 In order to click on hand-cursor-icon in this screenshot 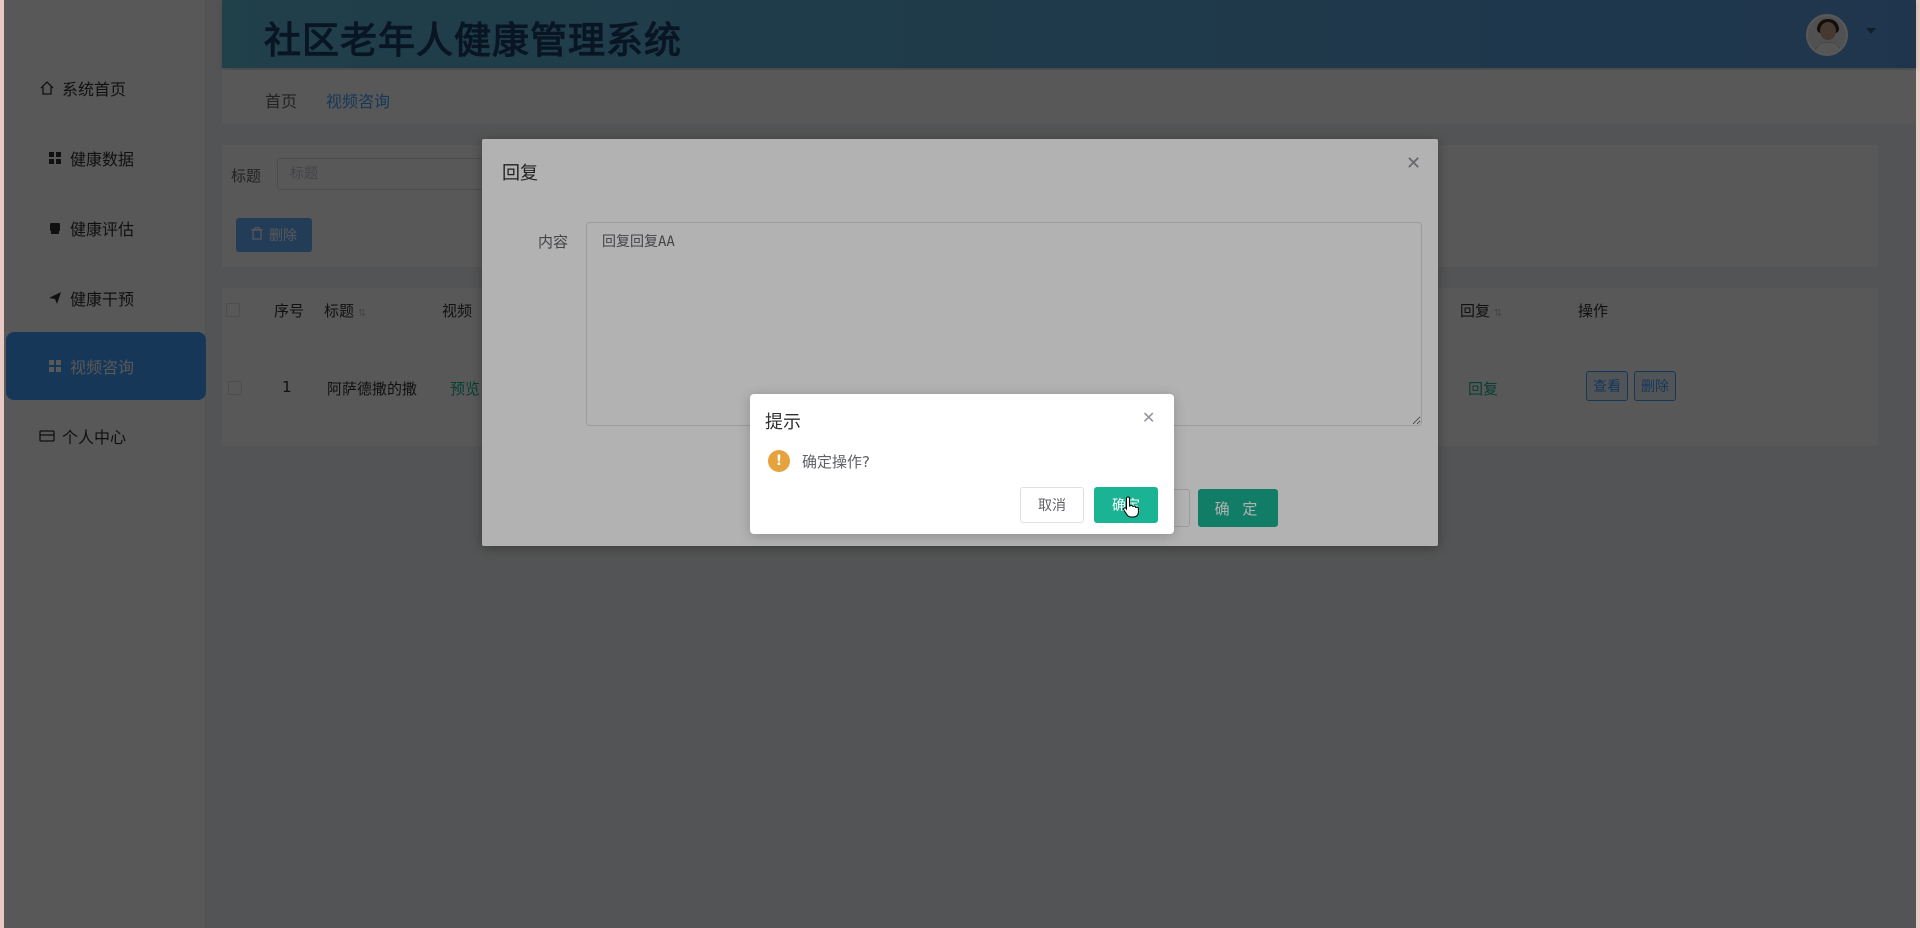, I will do `click(1131, 507)`.